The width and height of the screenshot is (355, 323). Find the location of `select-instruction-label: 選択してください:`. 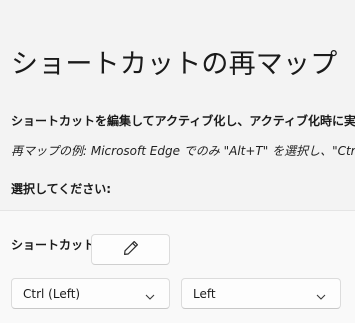

select-instruction-label: 選択してください: is located at coordinates (61, 189).